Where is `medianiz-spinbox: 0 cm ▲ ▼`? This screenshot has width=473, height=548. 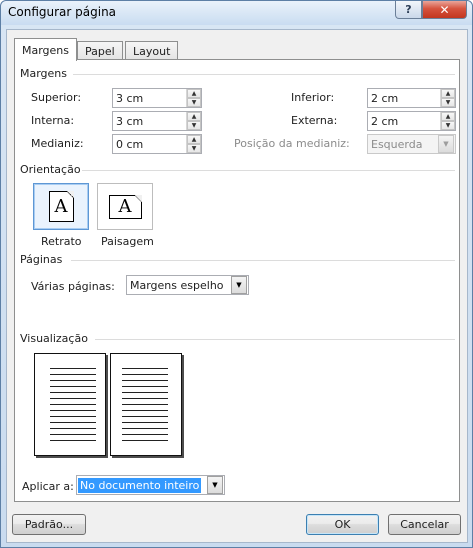 medianiz-spinbox: 0 cm ▲ ▼ is located at coordinates (157, 144).